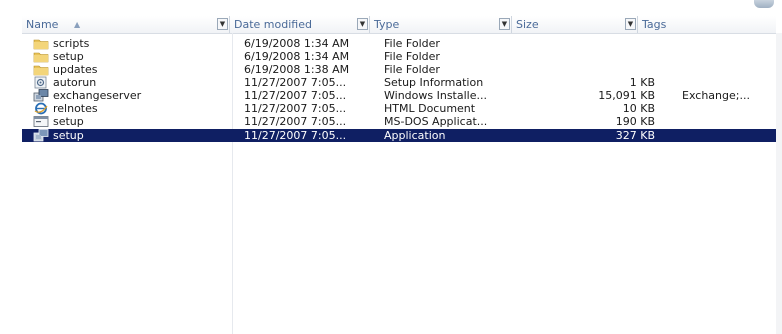  What do you see at coordinates (75, 82) in the screenshot?
I see `file-name: autorun` at bounding box center [75, 82].